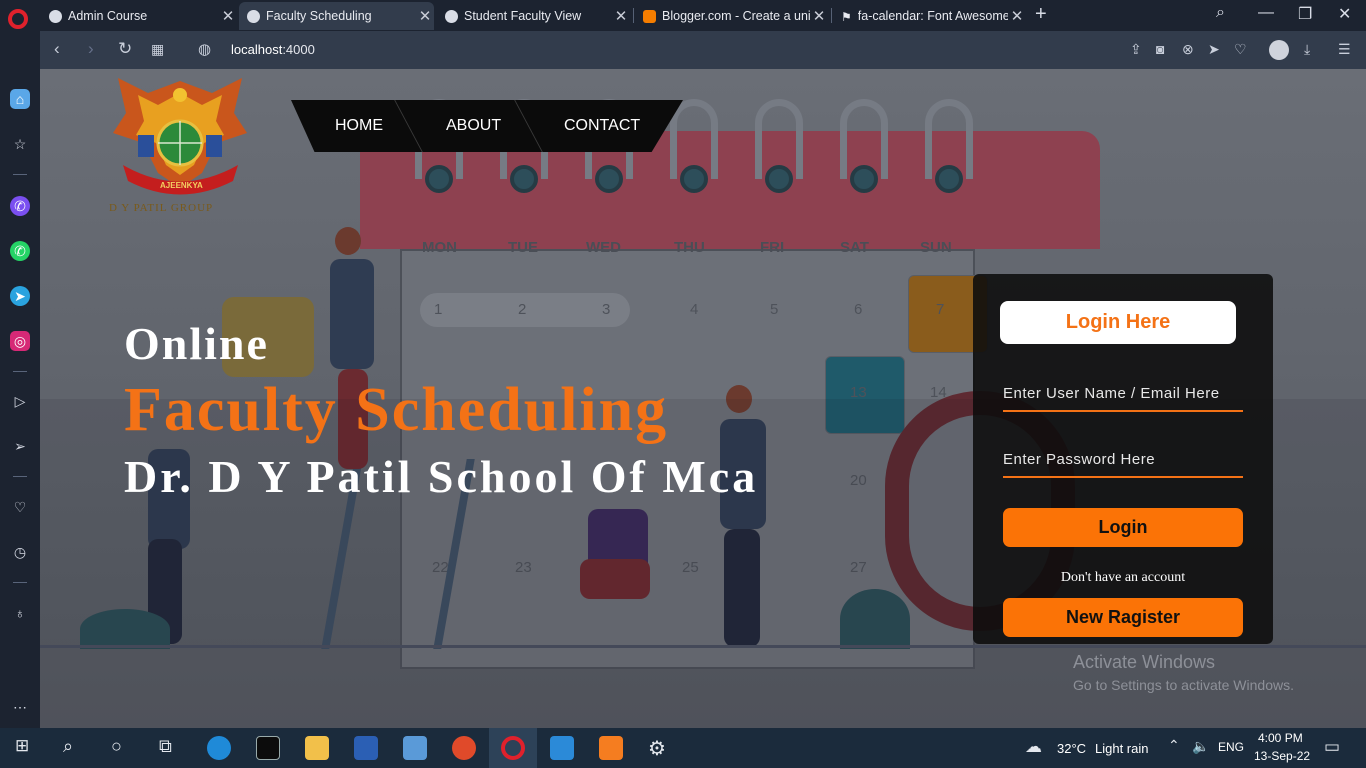  Describe the element at coordinates (55, 16) in the screenshot. I see `globe-icon` at that location.